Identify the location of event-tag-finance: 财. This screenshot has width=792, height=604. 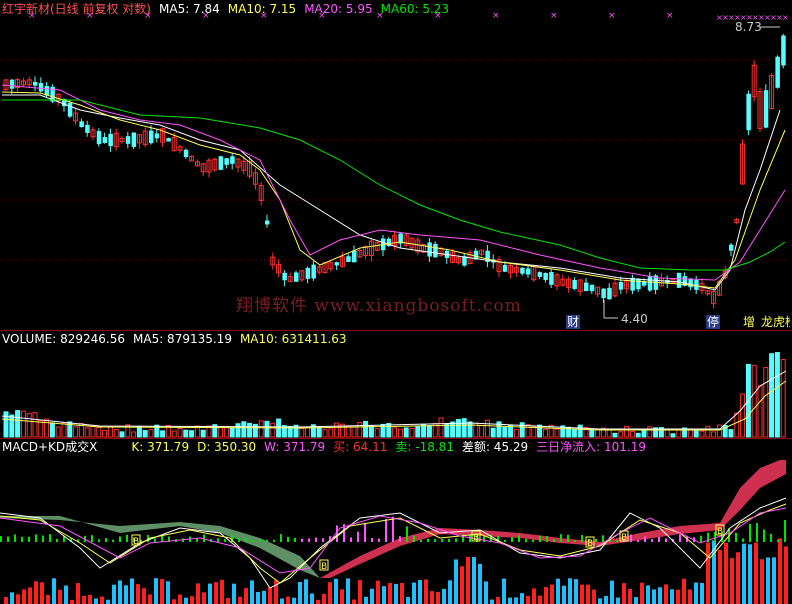
(573, 322).